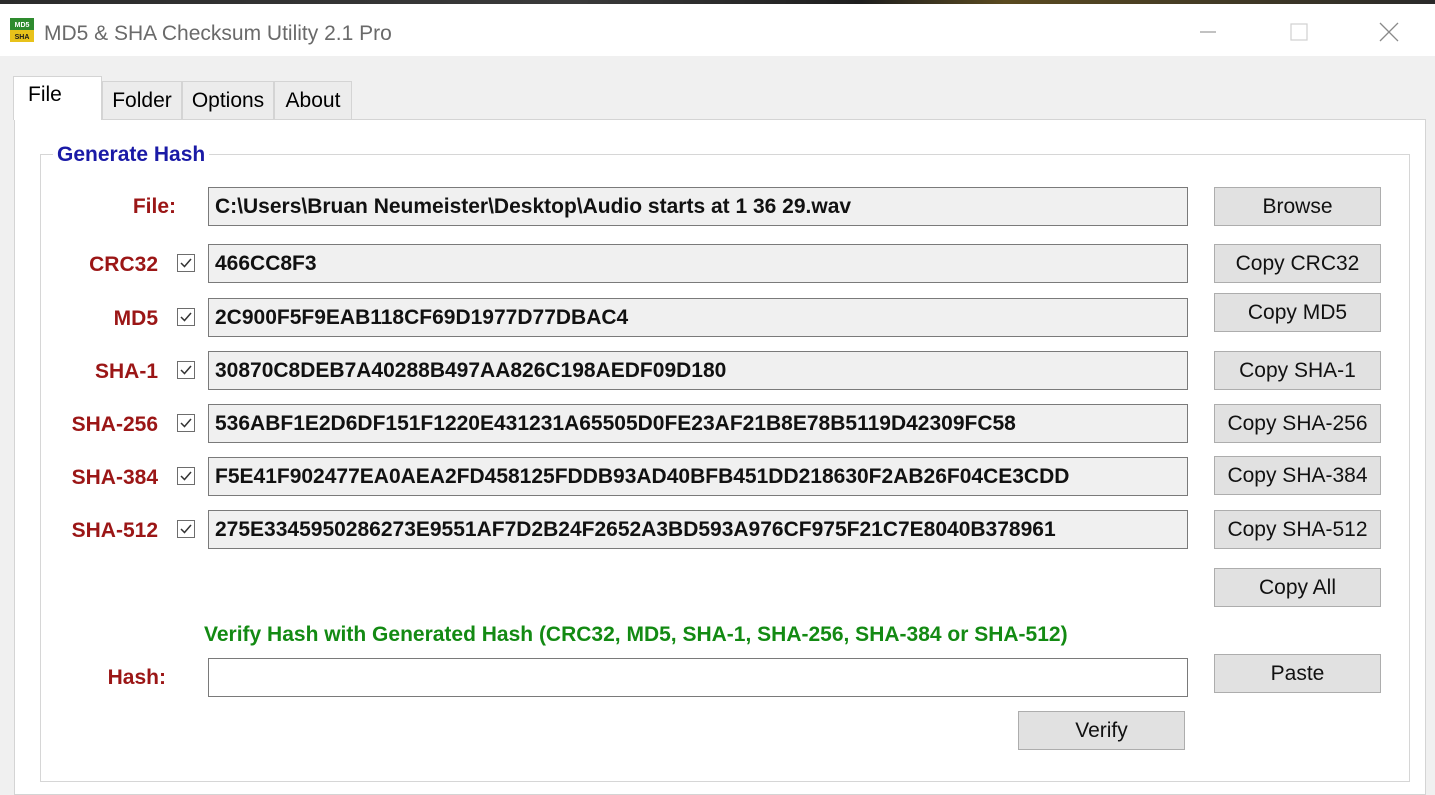 Image resolution: width=1435 pixels, height=795 pixels. What do you see at coordinates (1297, 206) in the screenshot?
I see `browse-button: Browse` at bounding box center [1297, 206].